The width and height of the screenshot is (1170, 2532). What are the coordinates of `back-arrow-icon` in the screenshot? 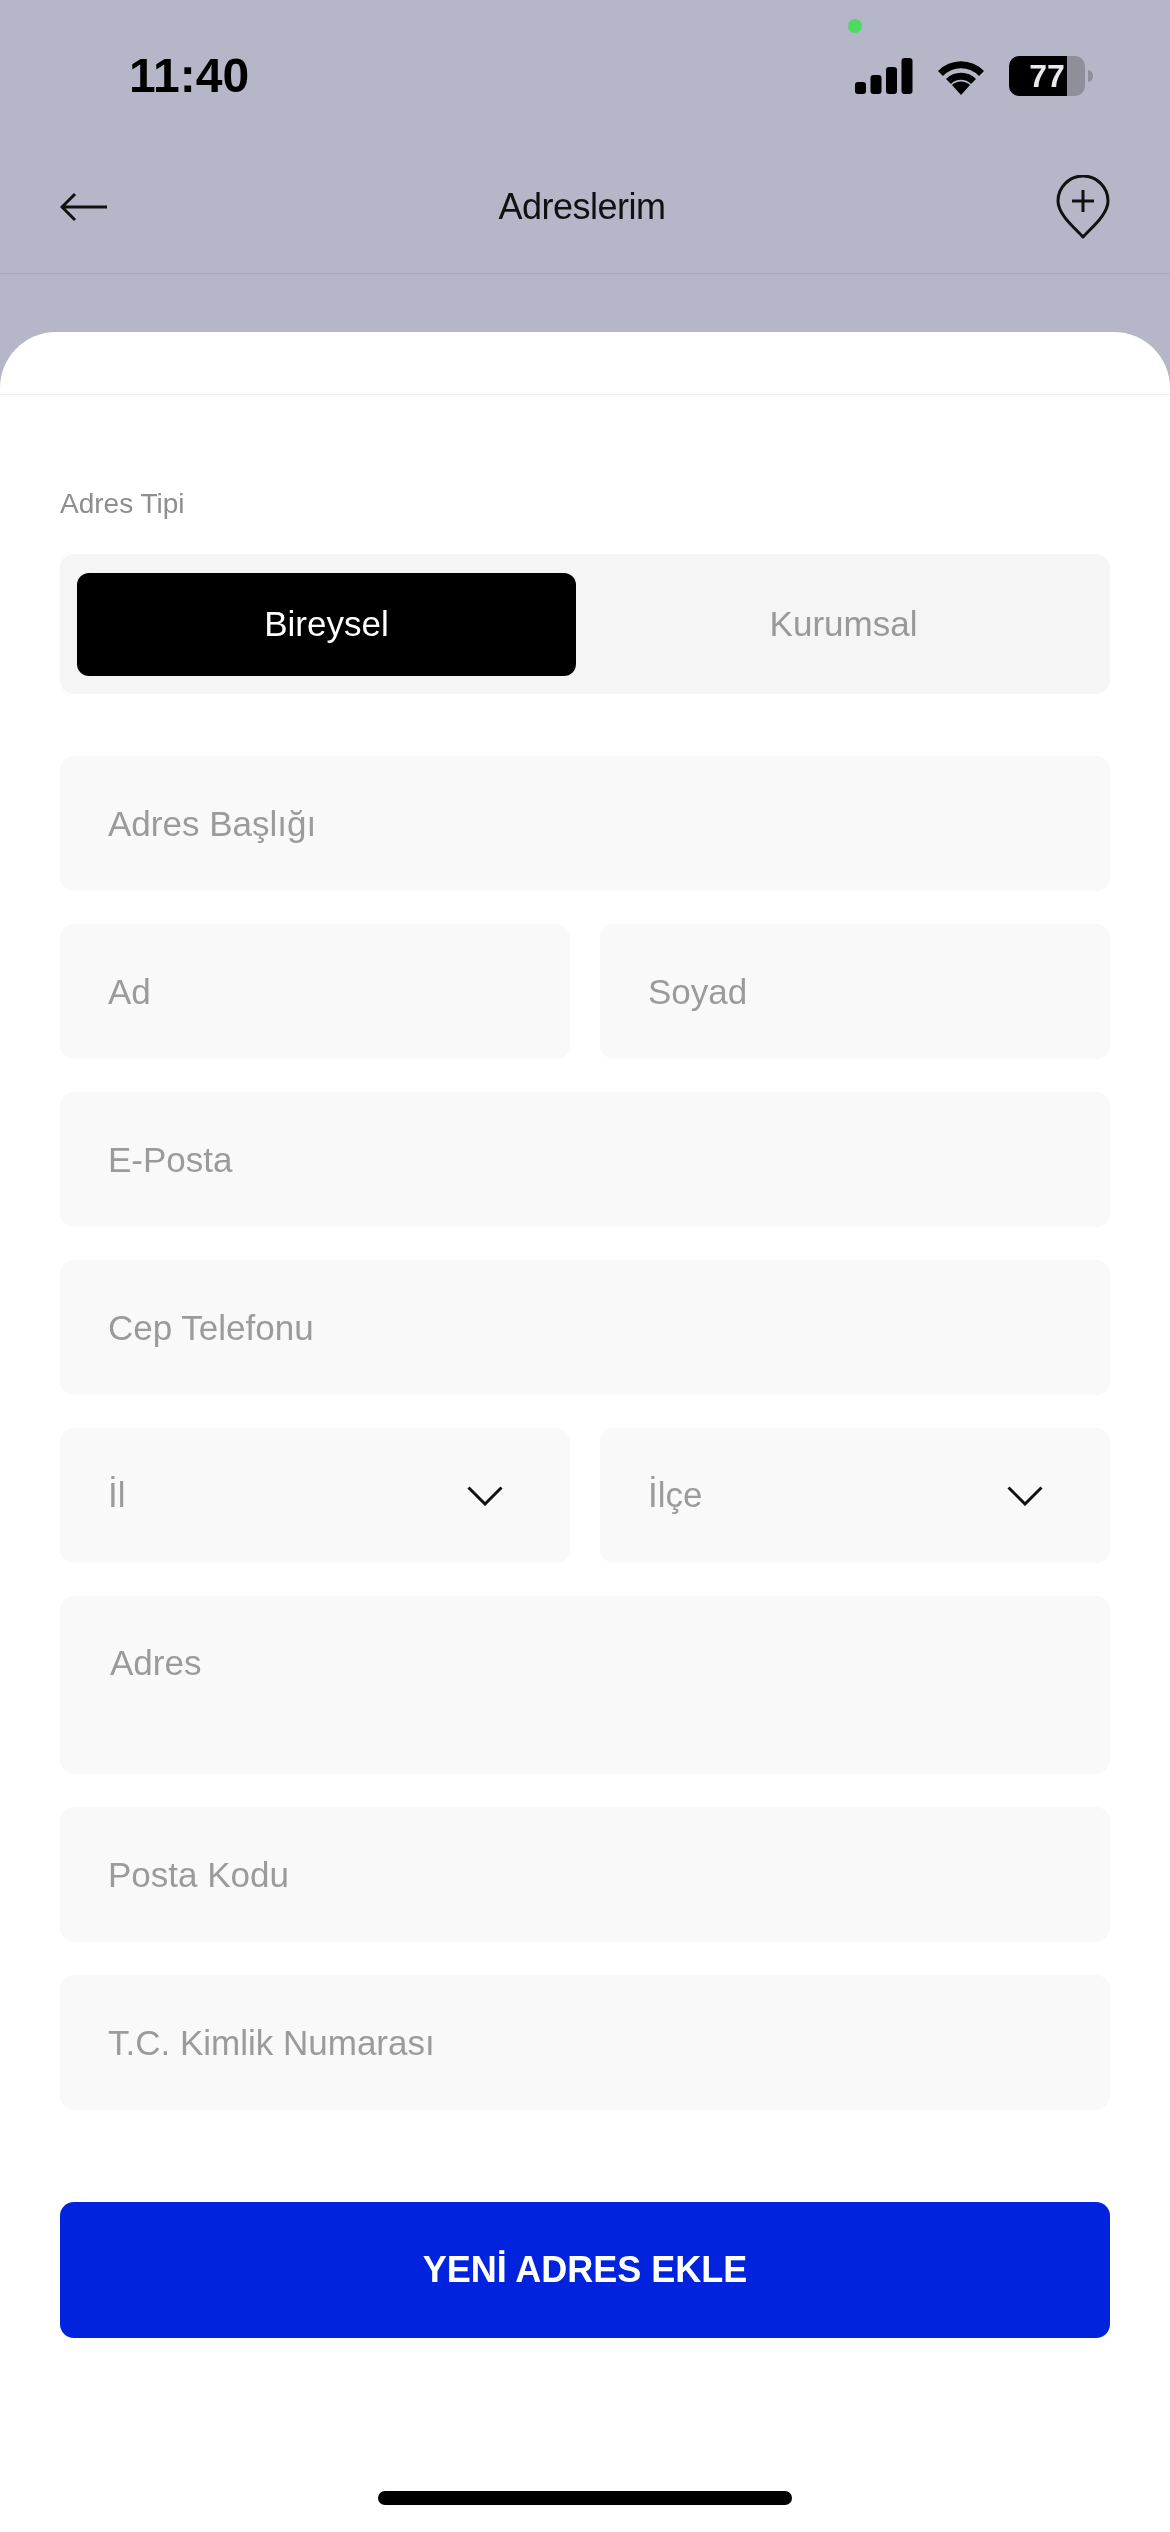 It's located at (84, 206).